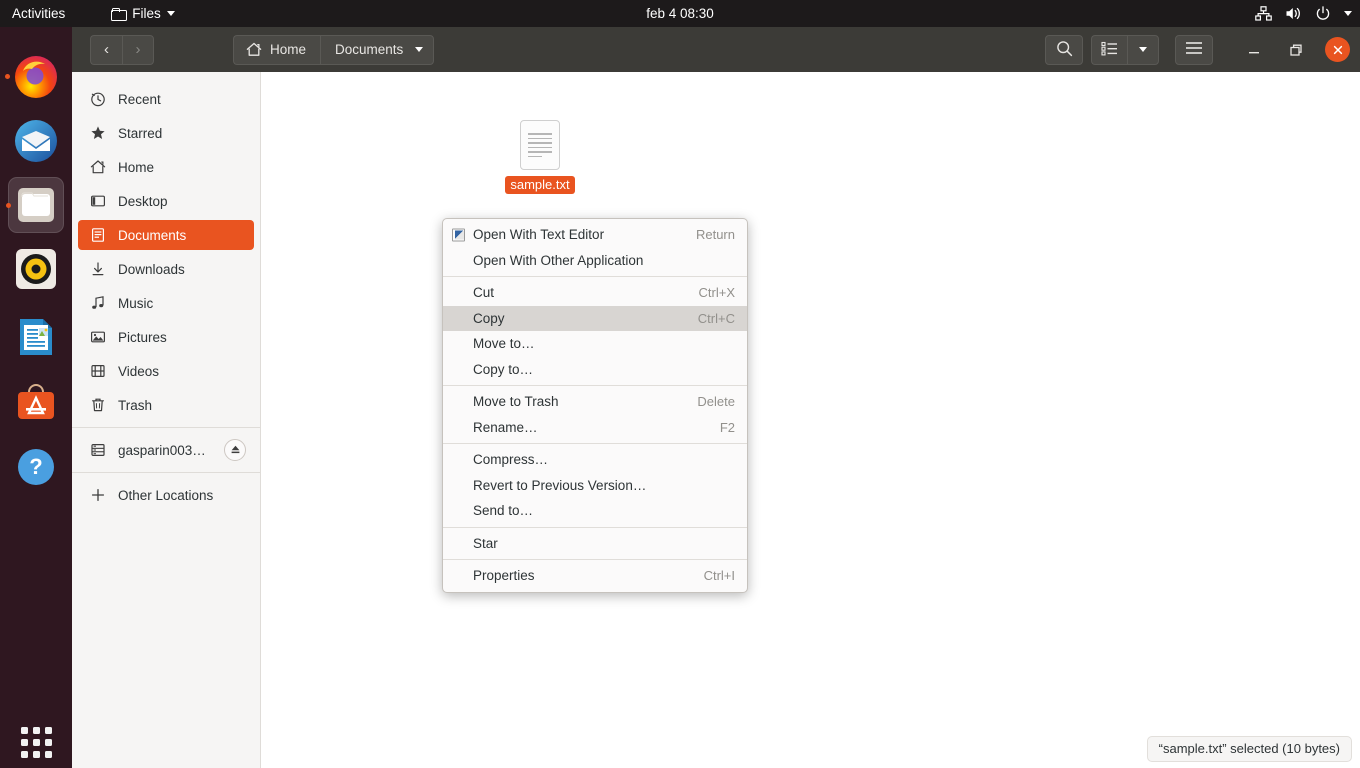 The width and height of the screenshot is (1360, 768). I want to click on main-menu-button, so click(1194, 49).